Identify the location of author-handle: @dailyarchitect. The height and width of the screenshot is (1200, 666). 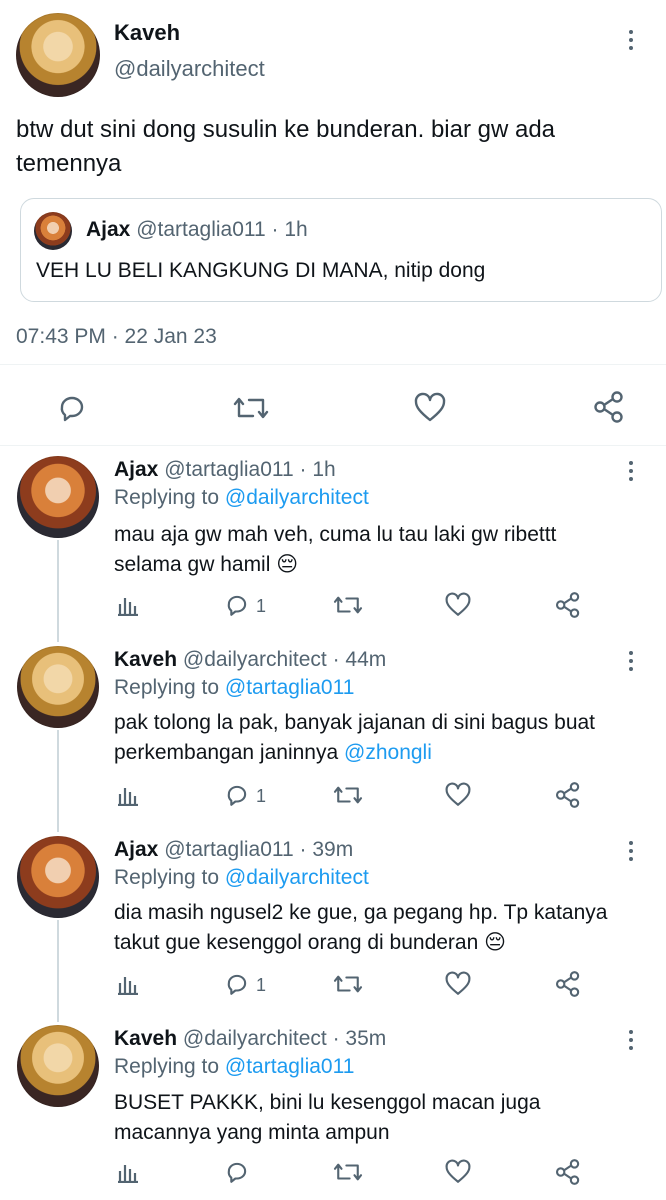
(189, 69).